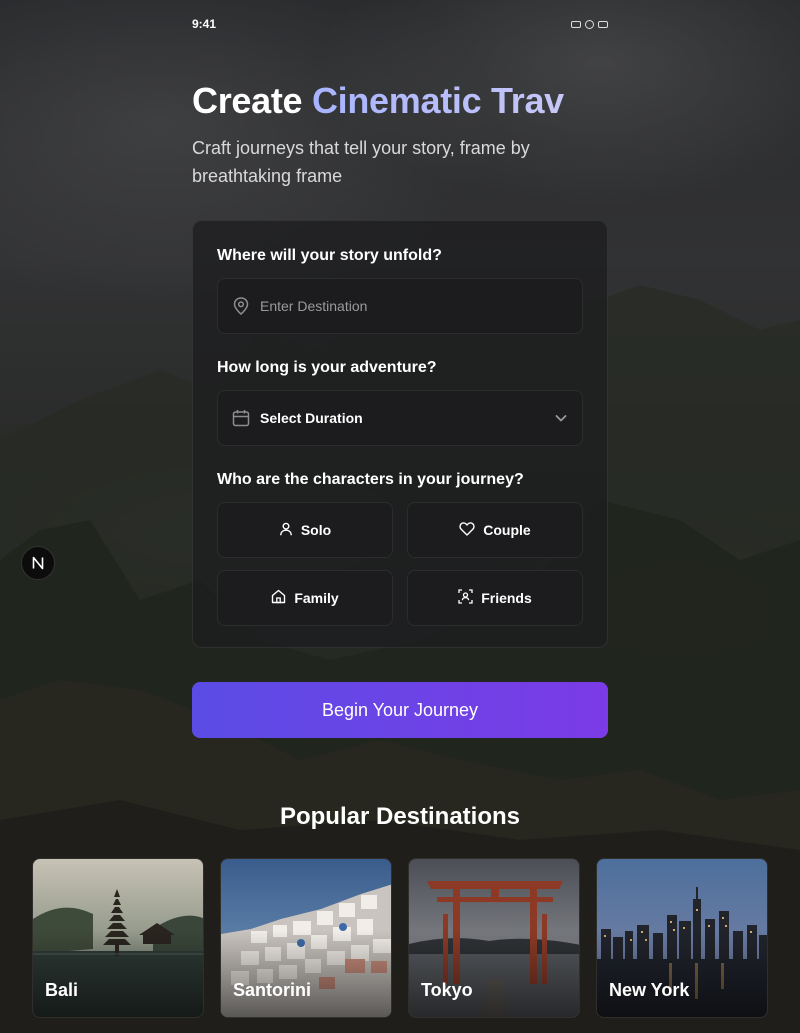 Image resolution: width=800 pixels, height=1033 pixels. I want to click on popular-destinations-title: Popular Destinations, so click(400, 816).